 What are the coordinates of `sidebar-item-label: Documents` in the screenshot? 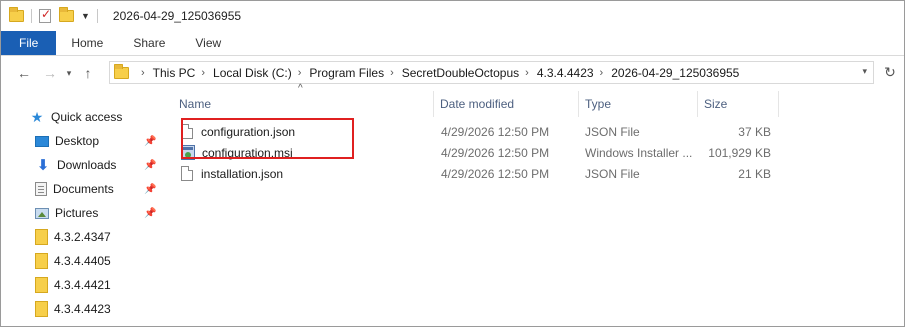 It's located at (83, 189).